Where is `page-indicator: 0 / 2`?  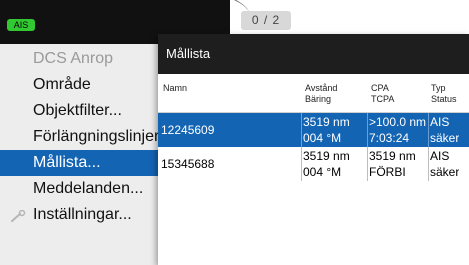 page-indicator: 0 / 2 is located at coordinates (266, 20).